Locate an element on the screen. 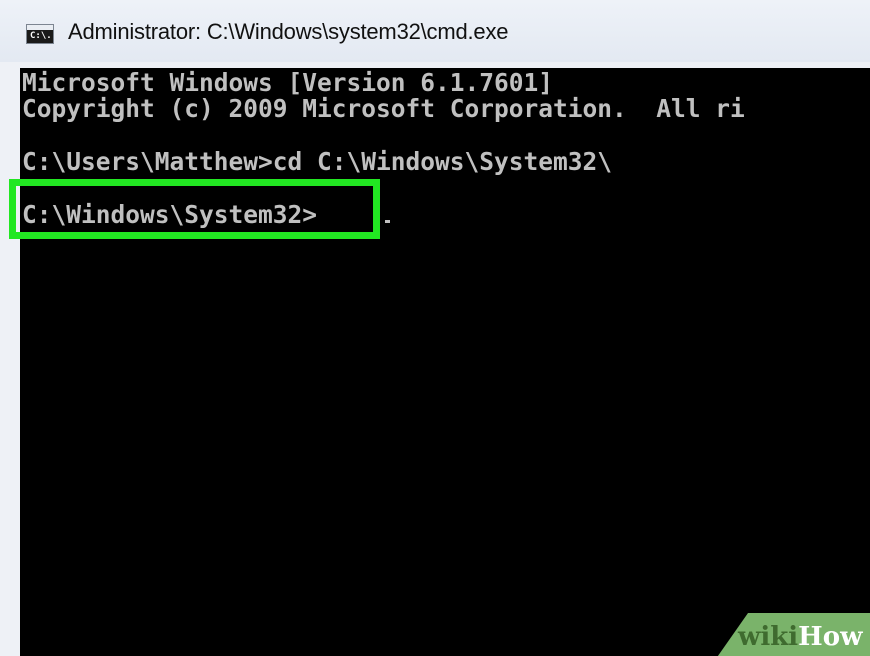 Image resolution: width=870 pixels, height=656 pixels. watermark-logo: wikiHow is located at coordinates (800, 637).